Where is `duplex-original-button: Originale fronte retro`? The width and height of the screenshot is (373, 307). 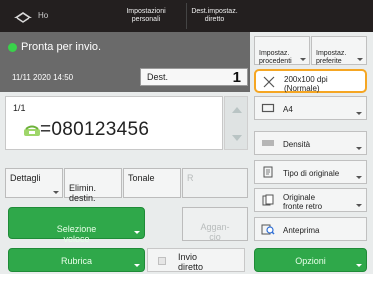 duplex-original-button: Originale fronte retro is located at coordinates (310, 200).